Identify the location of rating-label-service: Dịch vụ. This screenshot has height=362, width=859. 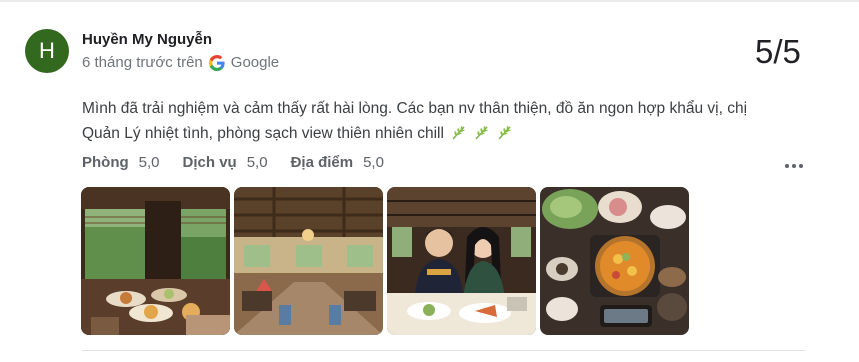
(209, 162).